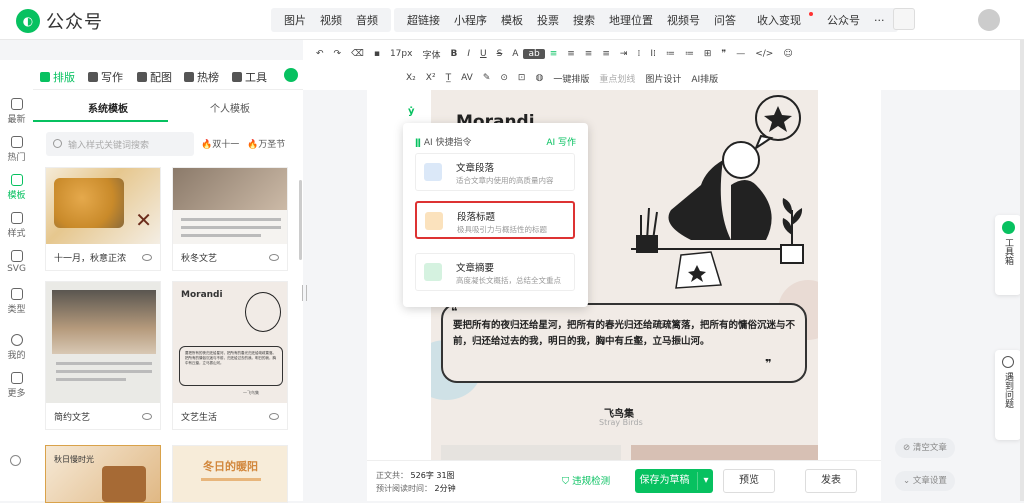 This screenshot has width=1024, height=503. Describe the element at coordinates (59, 21) in the screenshot. I see `app-logo: ◐ 公众号` at that location.